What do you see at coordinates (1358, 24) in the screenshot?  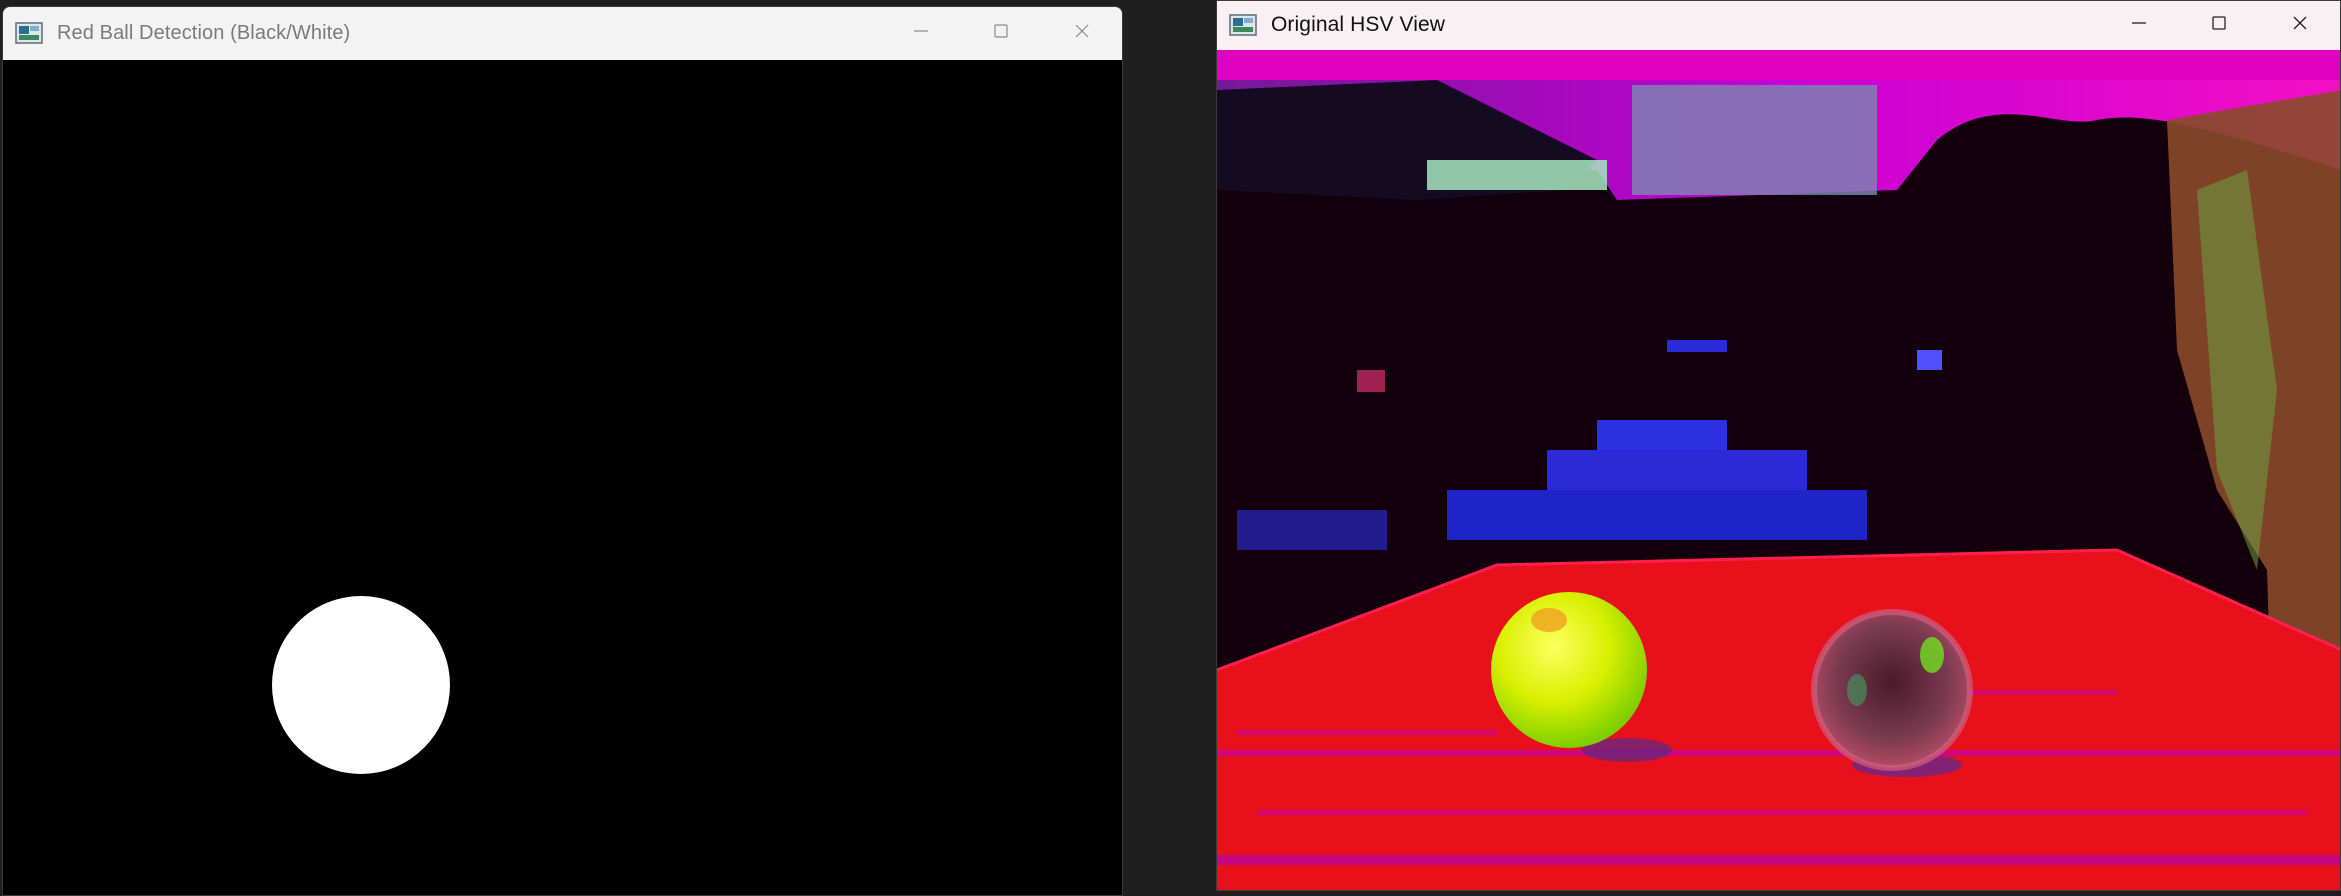 I see `window-title: Original HSV View` at bounding box center [1358, 24].